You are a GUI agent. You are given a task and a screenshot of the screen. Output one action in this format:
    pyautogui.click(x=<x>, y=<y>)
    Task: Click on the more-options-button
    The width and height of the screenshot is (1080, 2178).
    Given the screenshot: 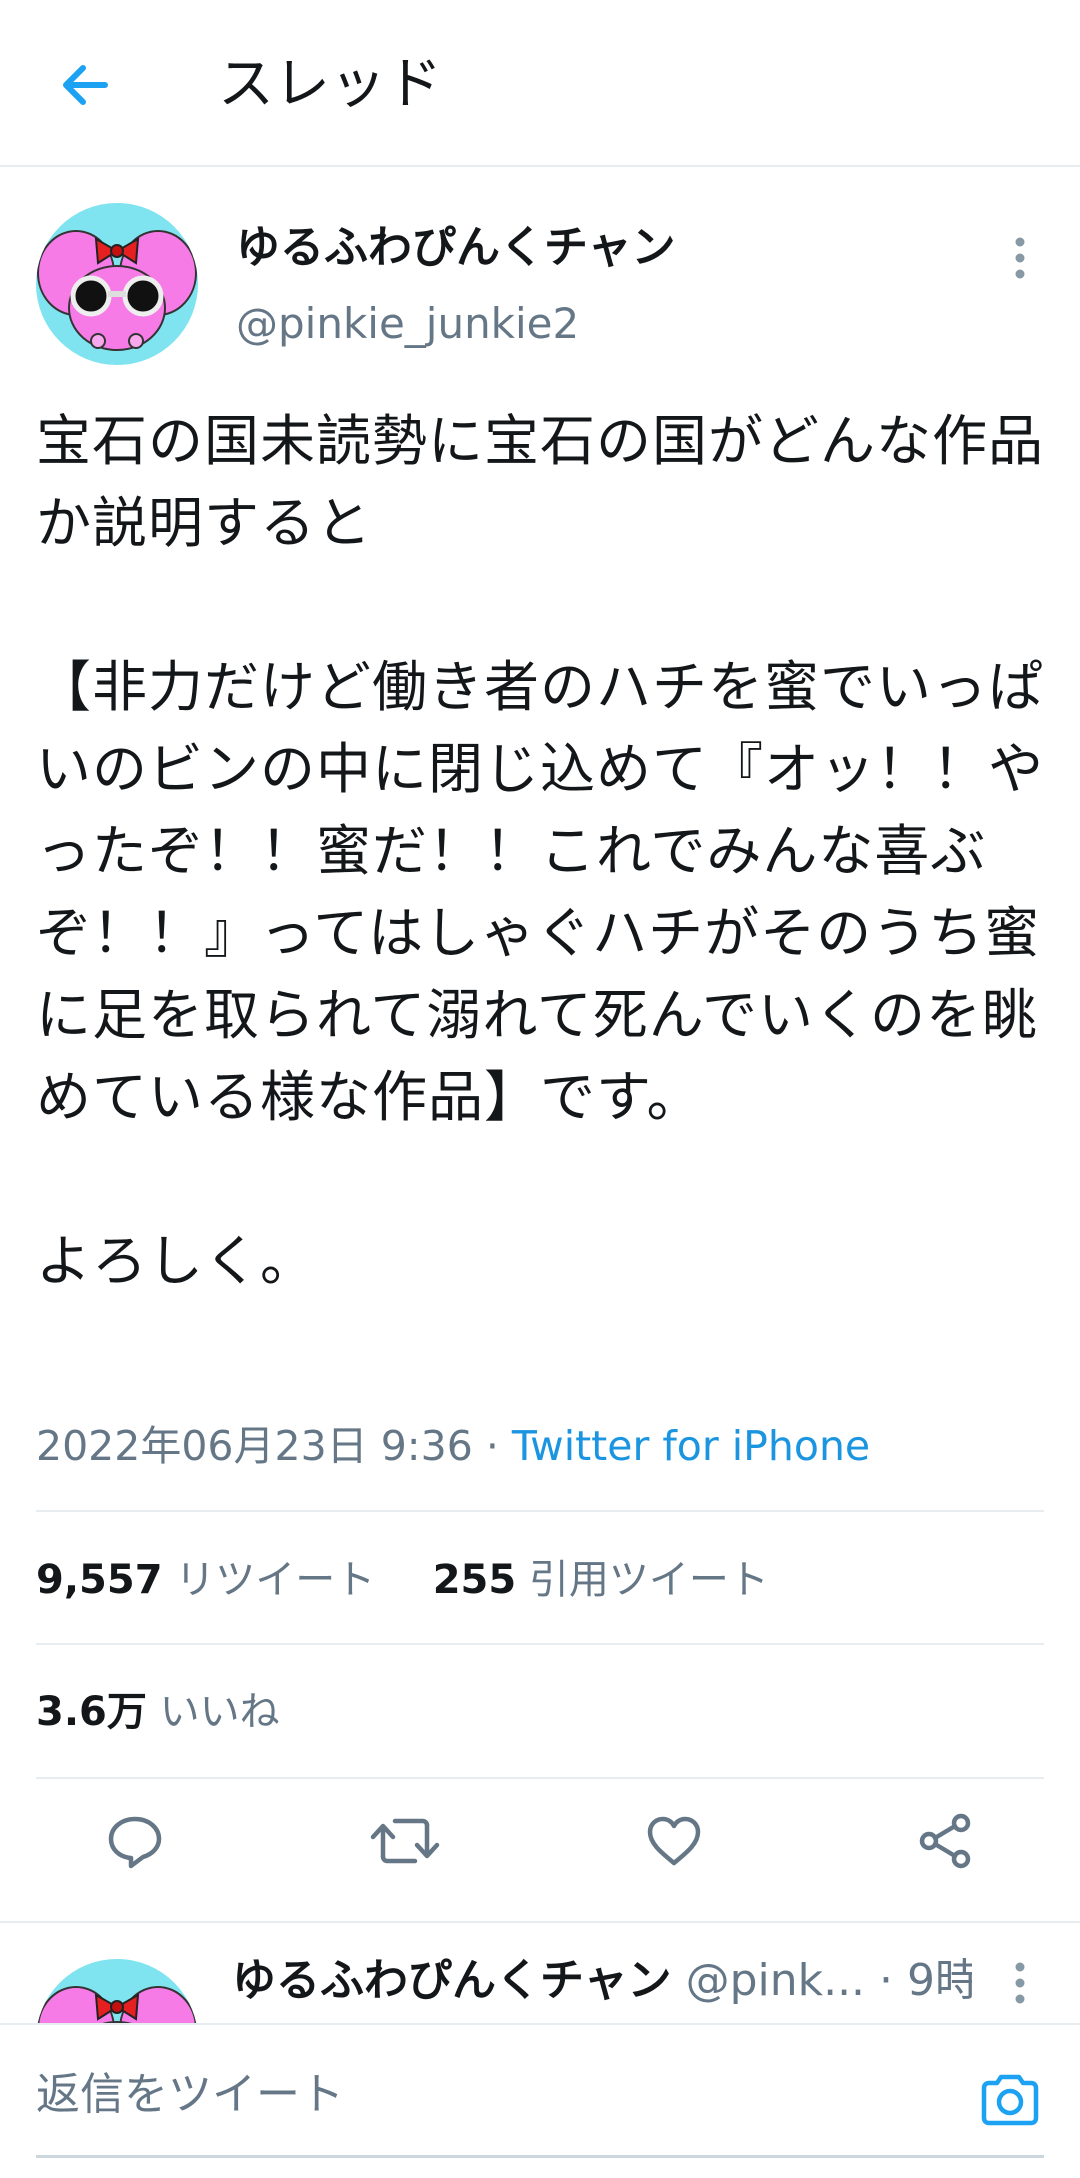 What is the action you would take?
    pyautogui.click(x=1020, y=258)
    